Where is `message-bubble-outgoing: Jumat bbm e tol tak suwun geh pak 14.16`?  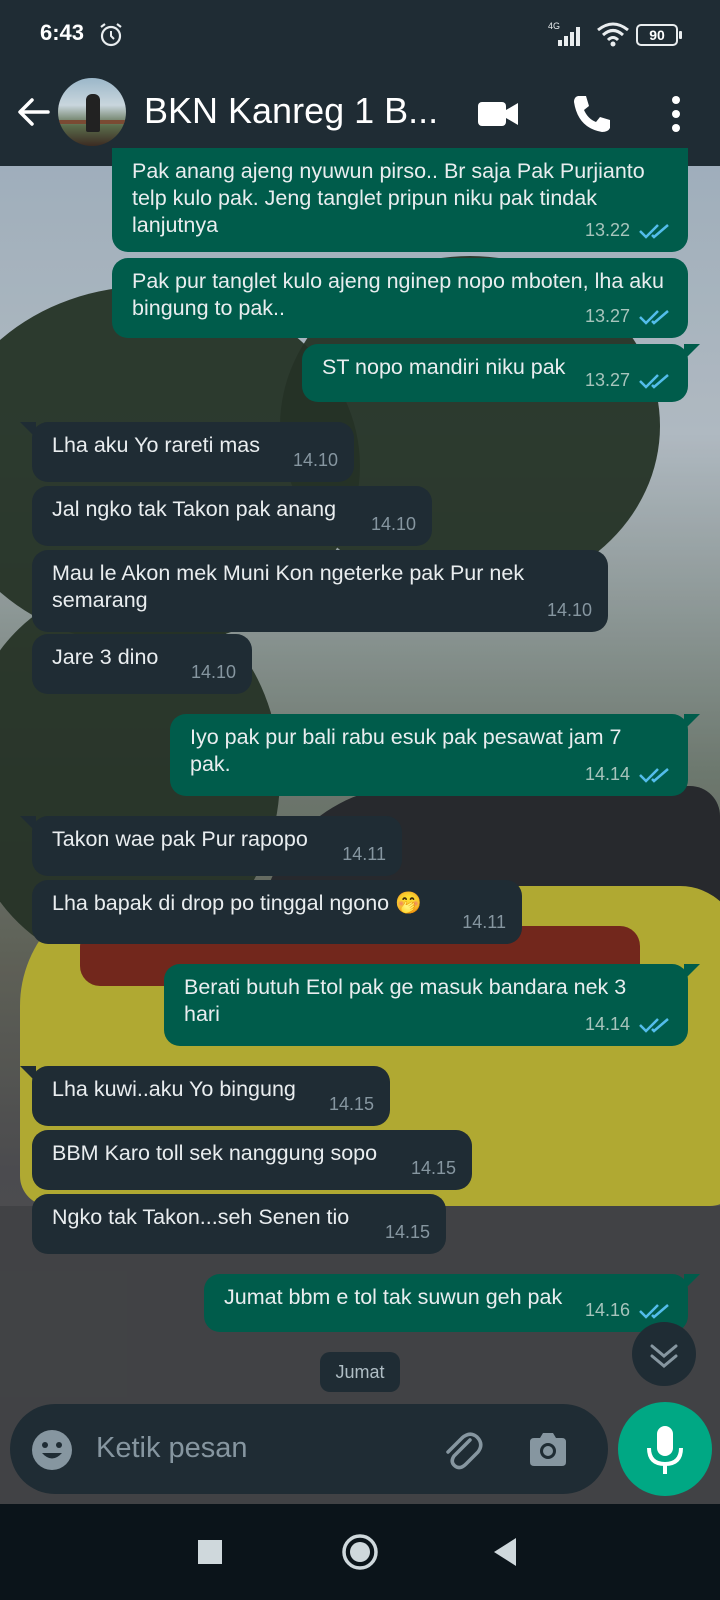 message-bubble-outgoing: Jumat bbm e tol tak suwun geh pak 14.16 is located at coordinates (452, 1303).